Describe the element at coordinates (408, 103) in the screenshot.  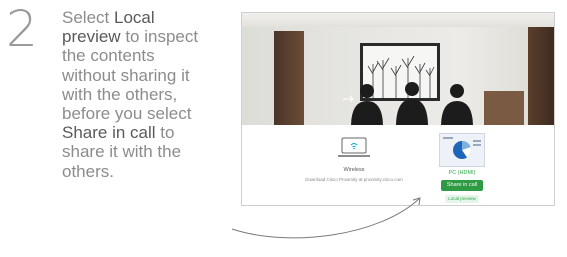
I see `participants-silhouettes` at that location.